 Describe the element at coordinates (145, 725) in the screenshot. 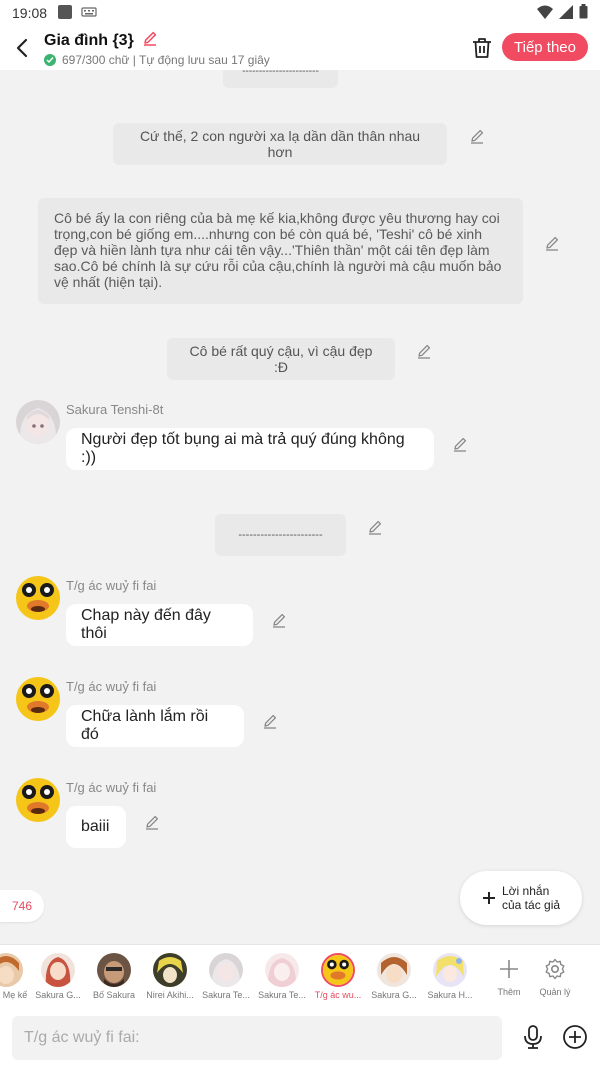

I see `message-text: Chữa lành lắm rồi đó` at that location.